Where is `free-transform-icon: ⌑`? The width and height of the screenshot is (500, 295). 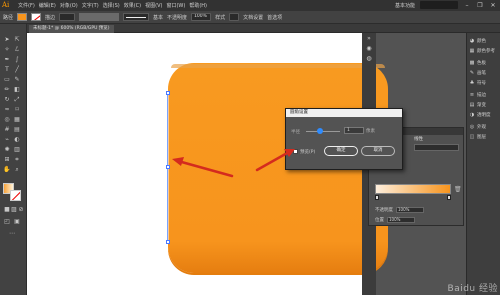
free-transform-icon: ⌑ is located at coordinates (17, 110).